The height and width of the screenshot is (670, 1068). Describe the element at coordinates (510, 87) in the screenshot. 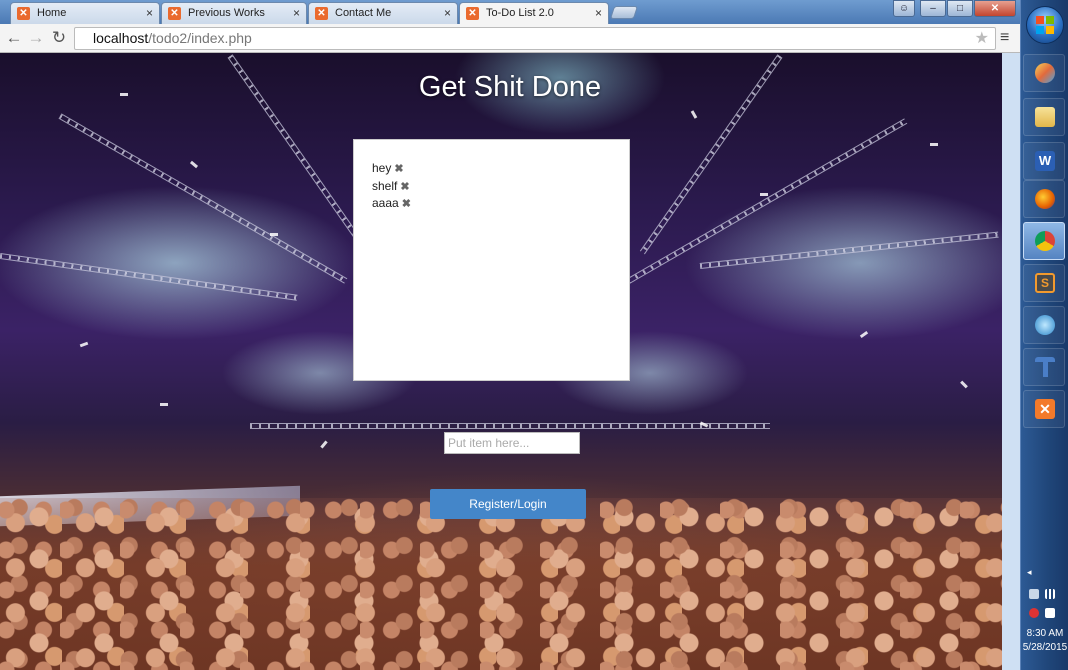

I see `page-title: Get Shit Done` at that location.